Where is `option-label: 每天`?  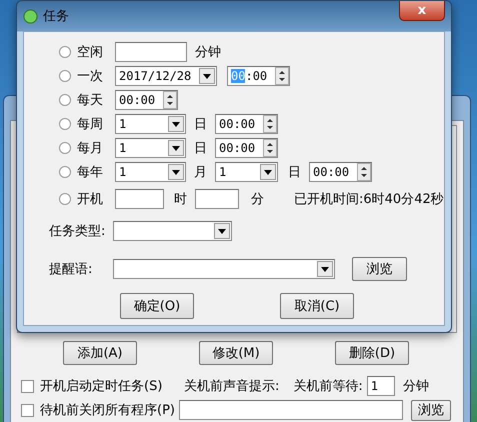 option-label: 每天 is located at coordinates (90, 100).